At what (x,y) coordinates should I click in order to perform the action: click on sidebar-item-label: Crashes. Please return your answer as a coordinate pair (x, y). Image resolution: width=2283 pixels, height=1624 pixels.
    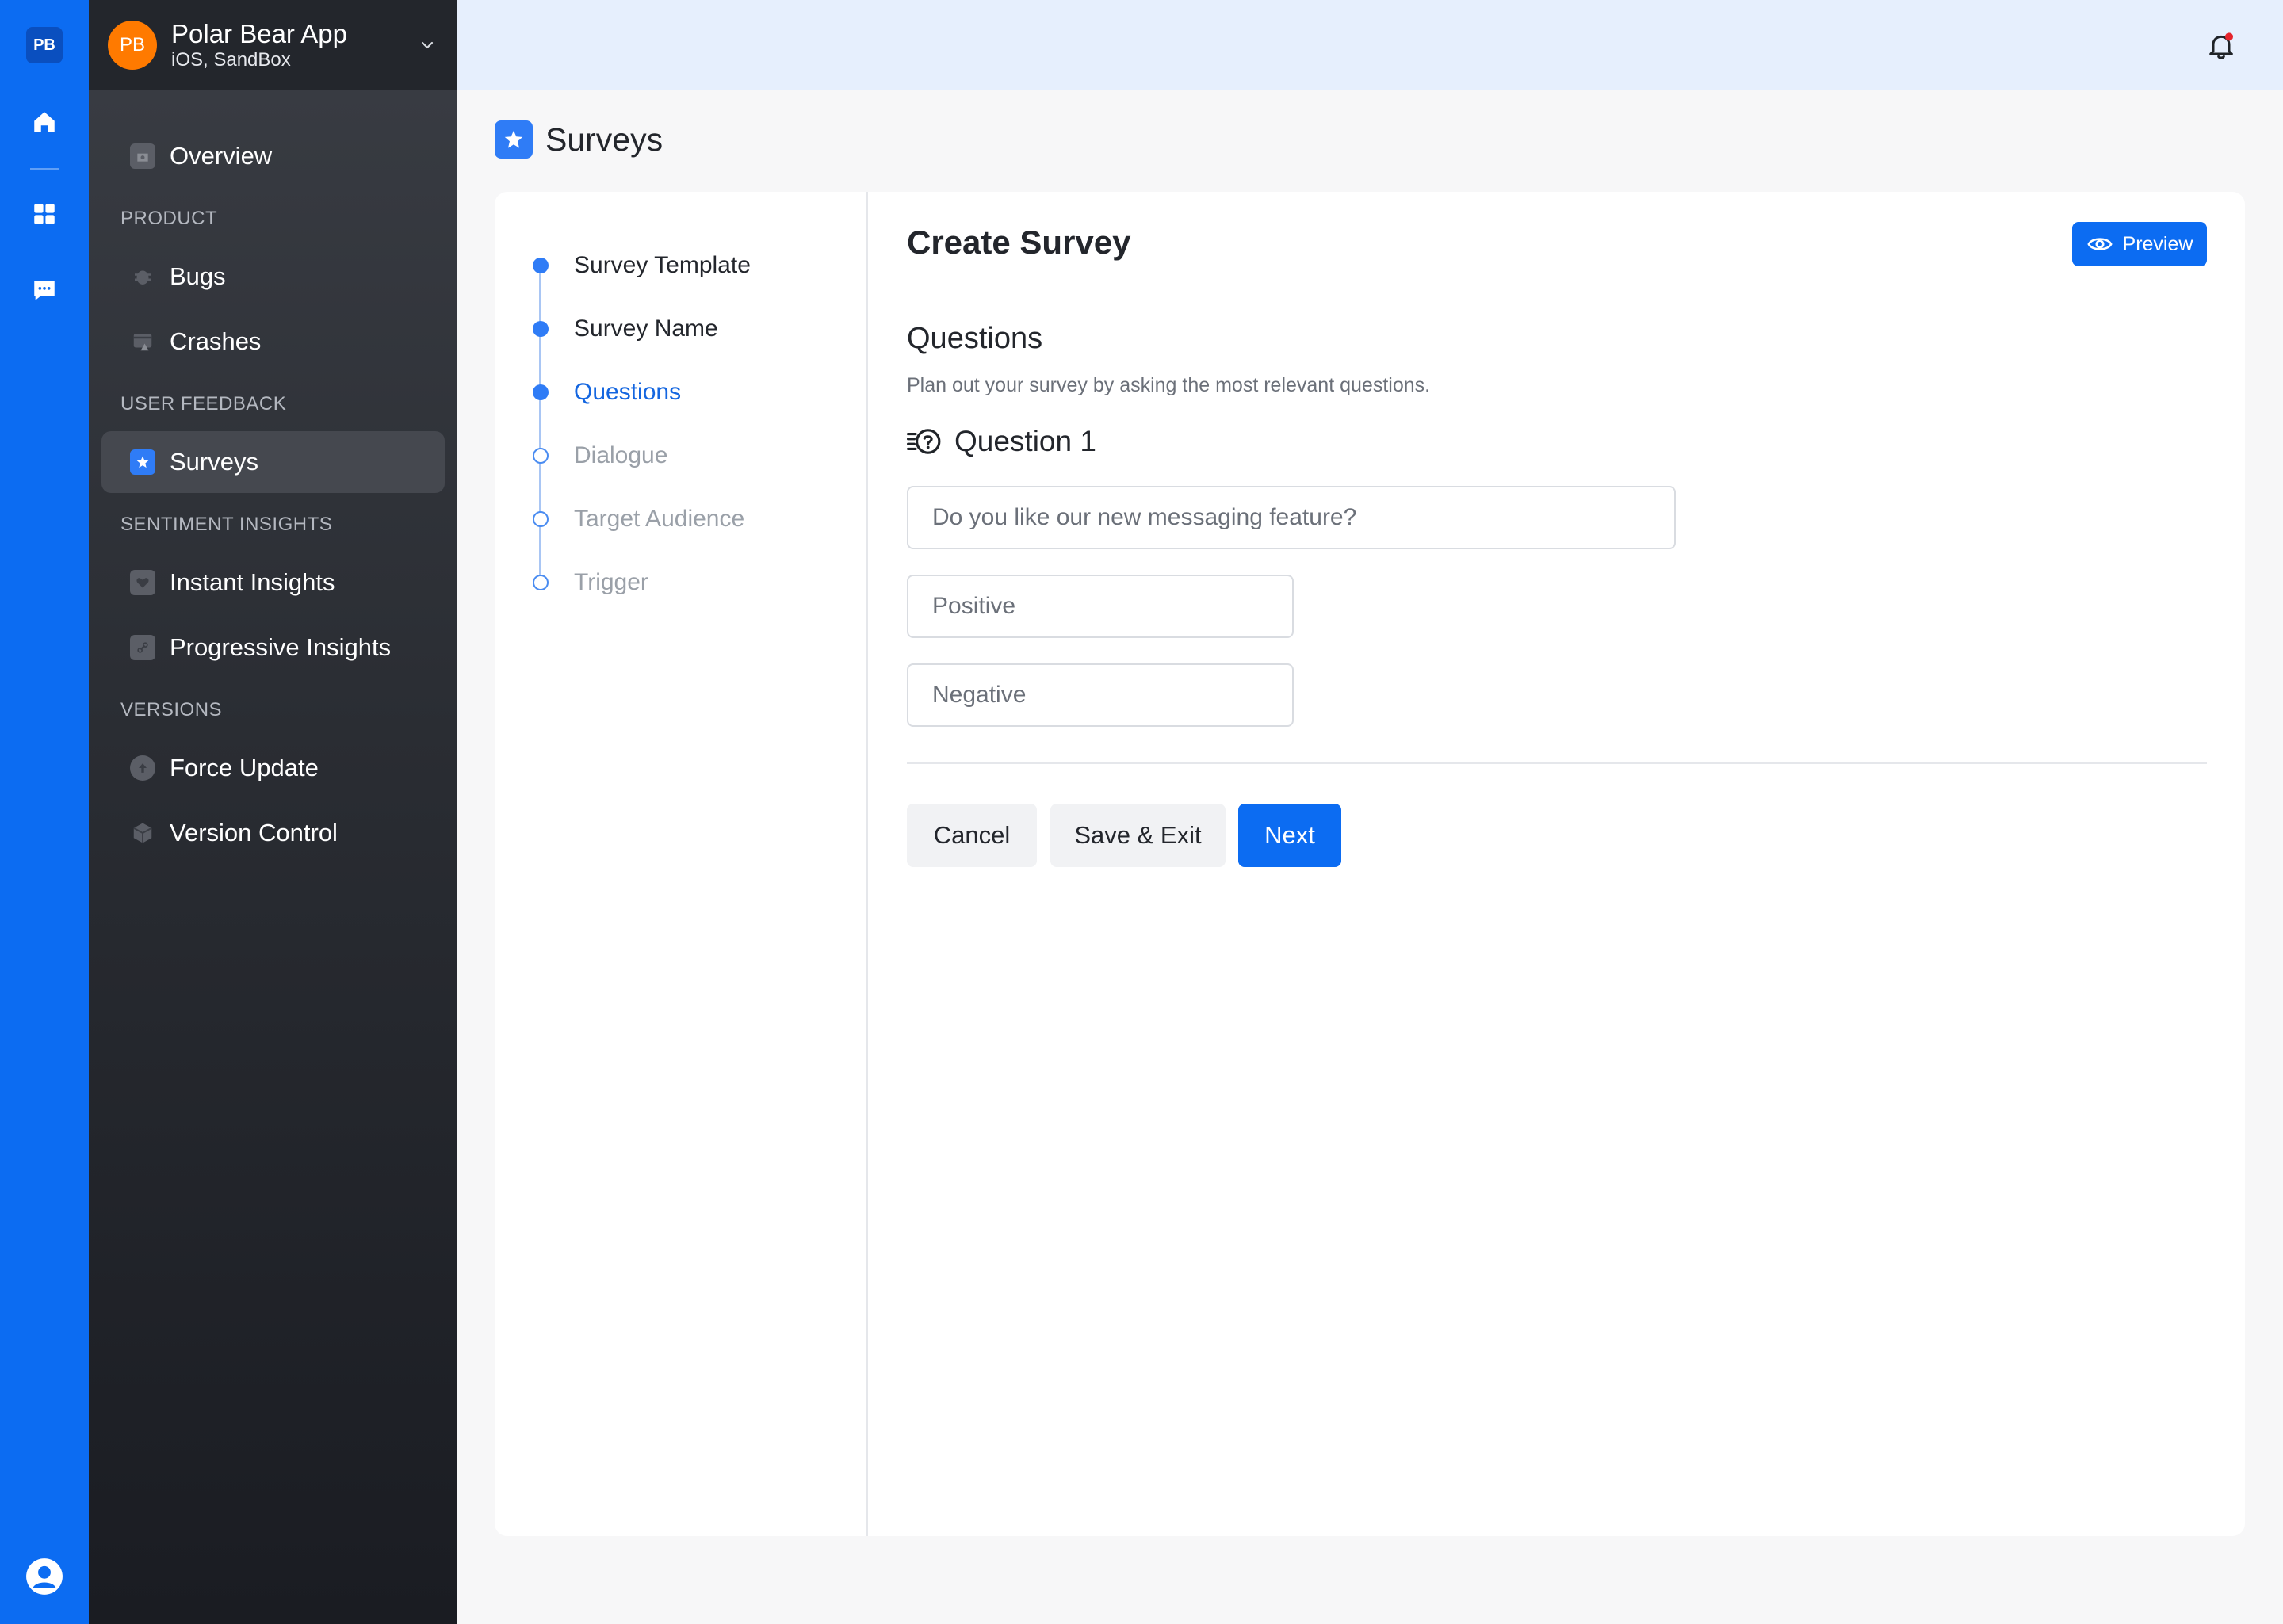
    Looking at the image, I should click on (216, 341).